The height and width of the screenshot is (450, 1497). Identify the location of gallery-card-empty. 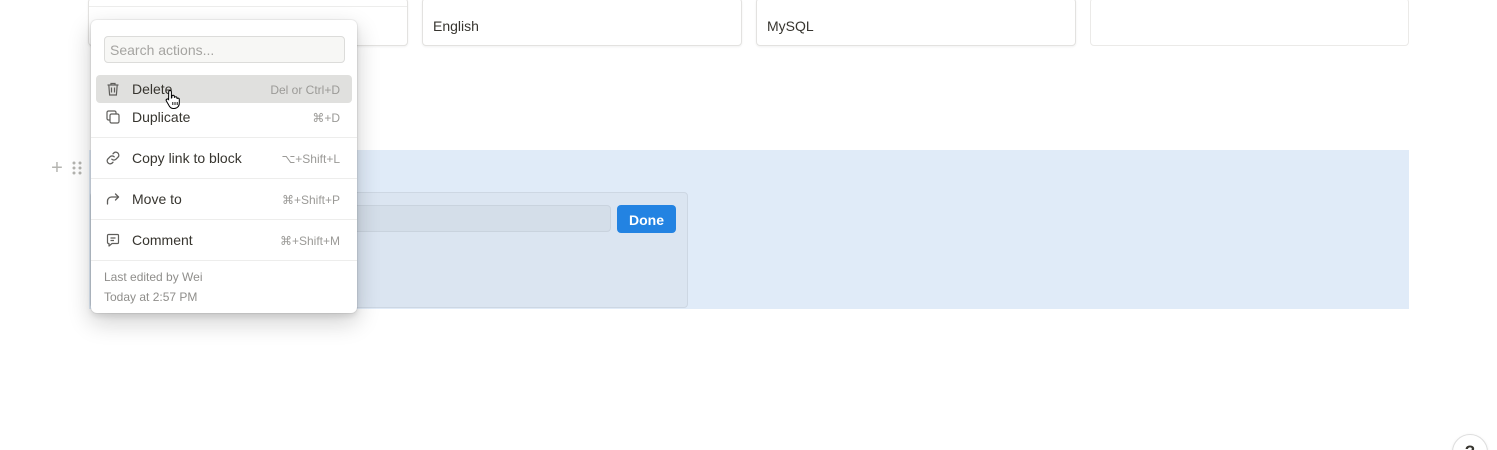
(1249, 23).